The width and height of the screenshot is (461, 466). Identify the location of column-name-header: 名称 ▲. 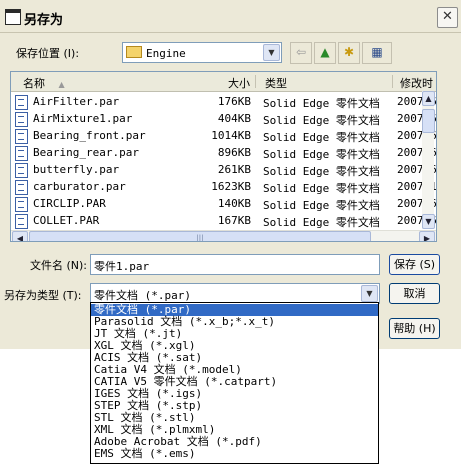
(44, 83).